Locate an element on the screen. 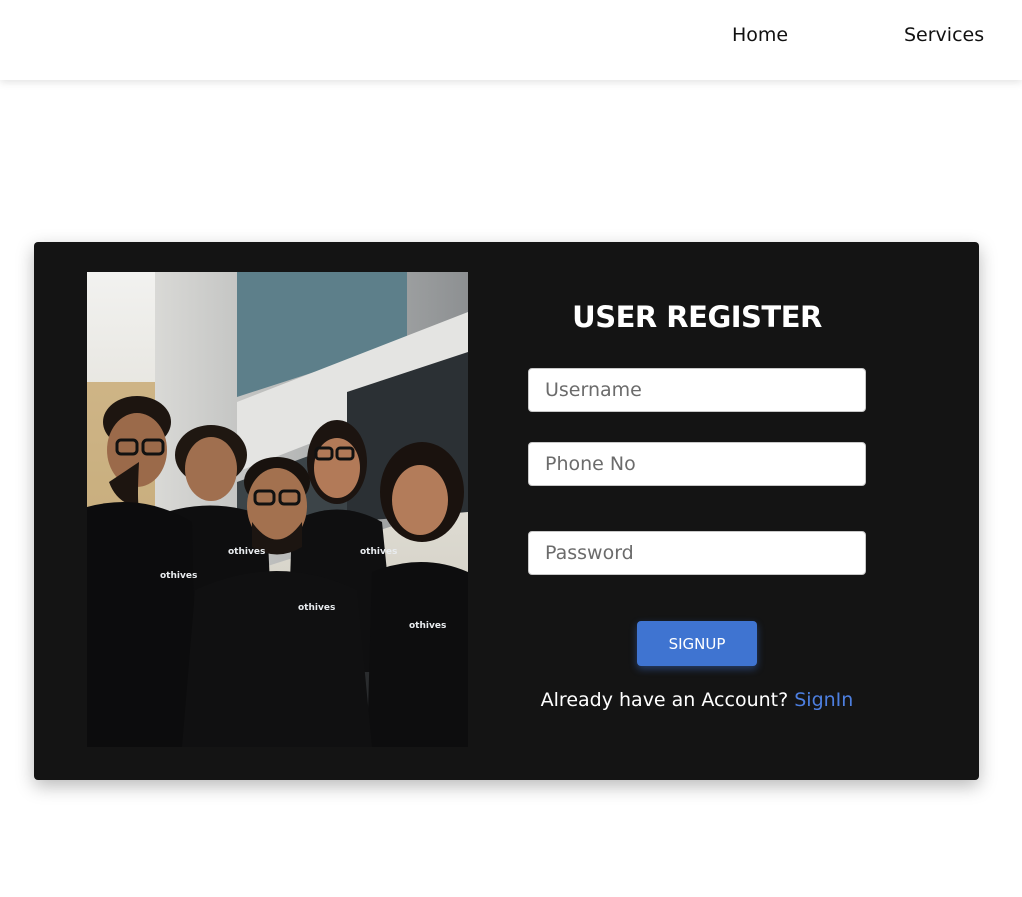 The height and width of the screenshot is (897, 1022). nav-link-services: Services is located at coordinates (944, 35).